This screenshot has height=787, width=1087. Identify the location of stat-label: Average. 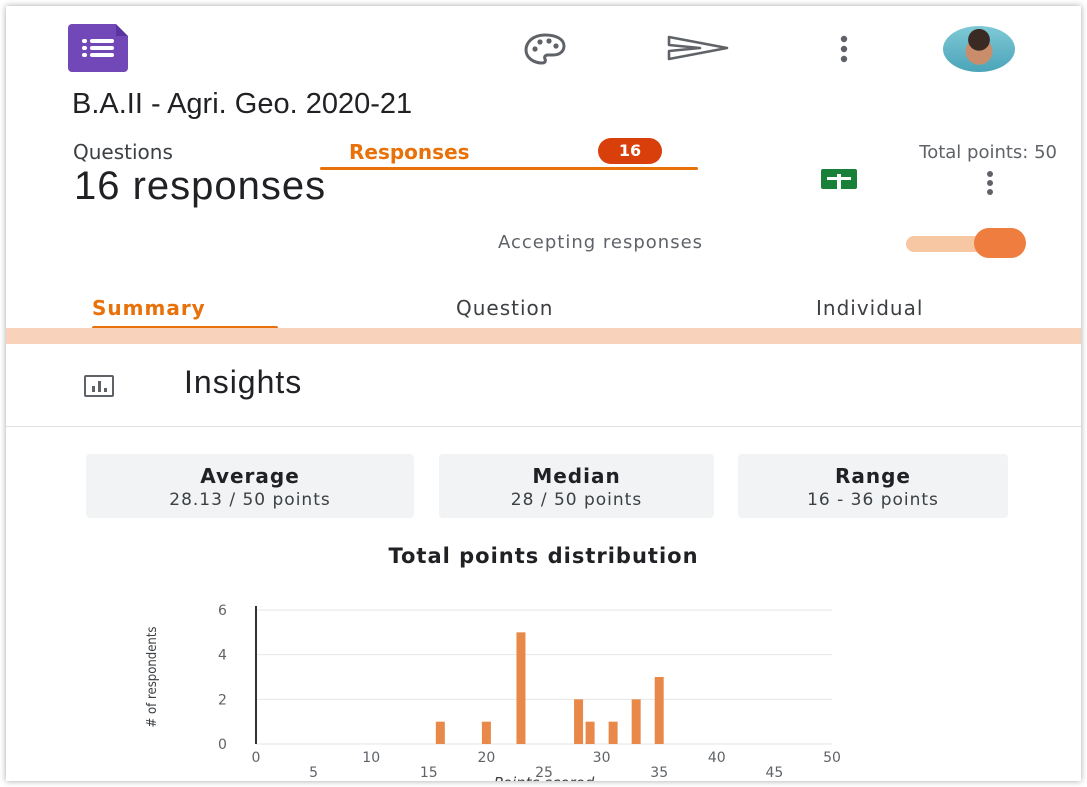
(250, 476).